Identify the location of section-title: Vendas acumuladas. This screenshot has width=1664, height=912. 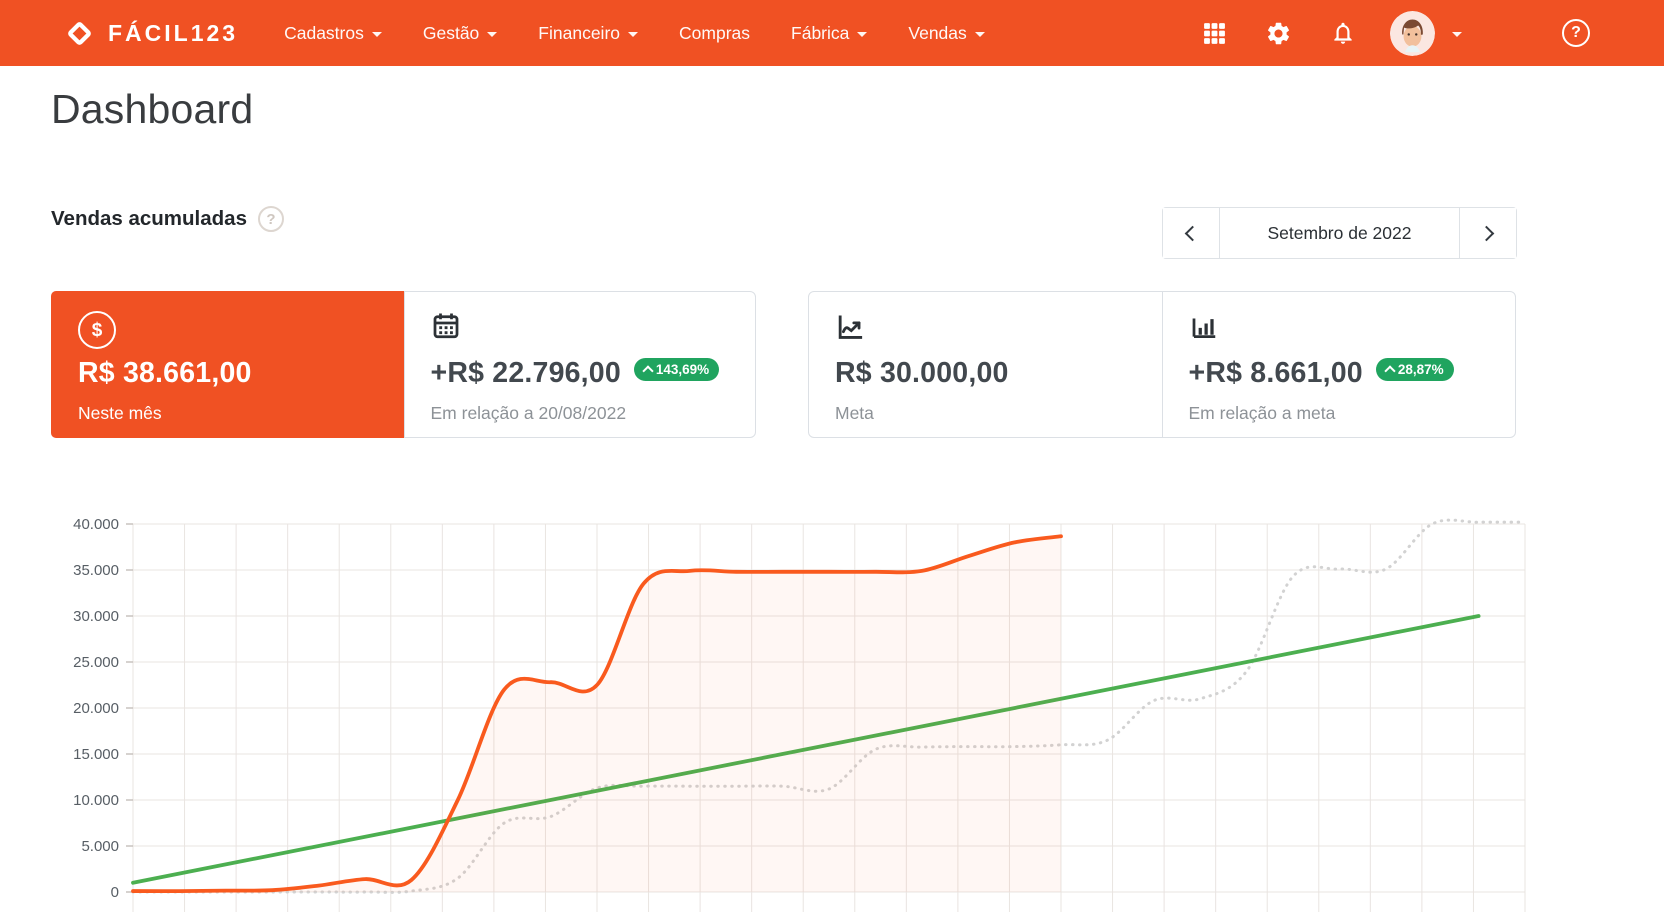
(149, 218).